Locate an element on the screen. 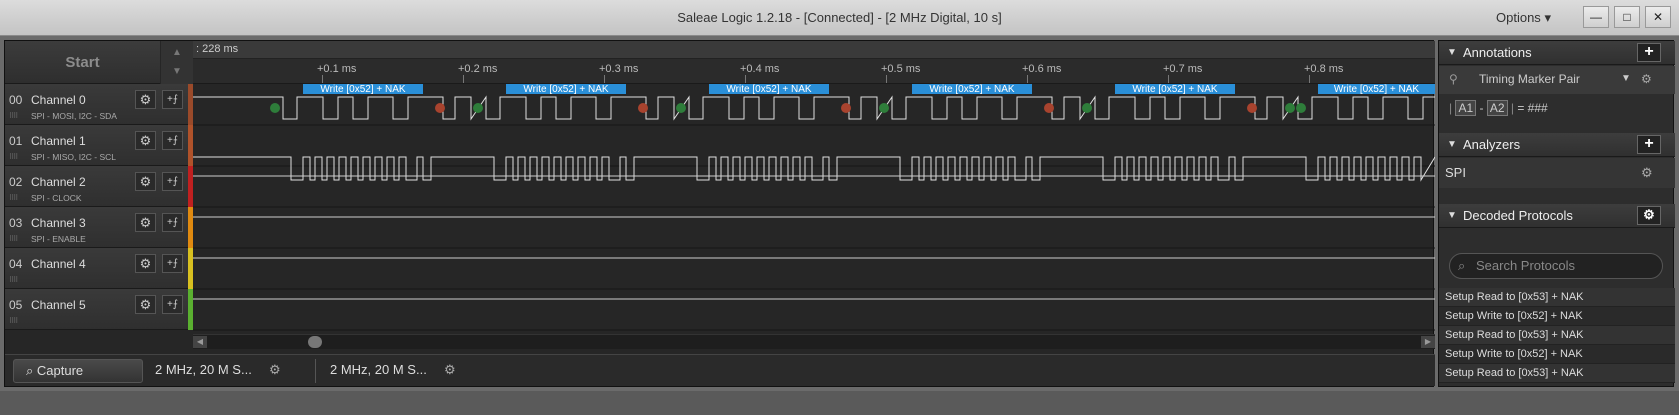 The height and width of the screenshot is (415, 1679). channel-row: 00 Channel 0 ⠿⠿ SPI - MOSI, I2C - SDA ⚙ +⨍ is located at coordinates (99, 104).